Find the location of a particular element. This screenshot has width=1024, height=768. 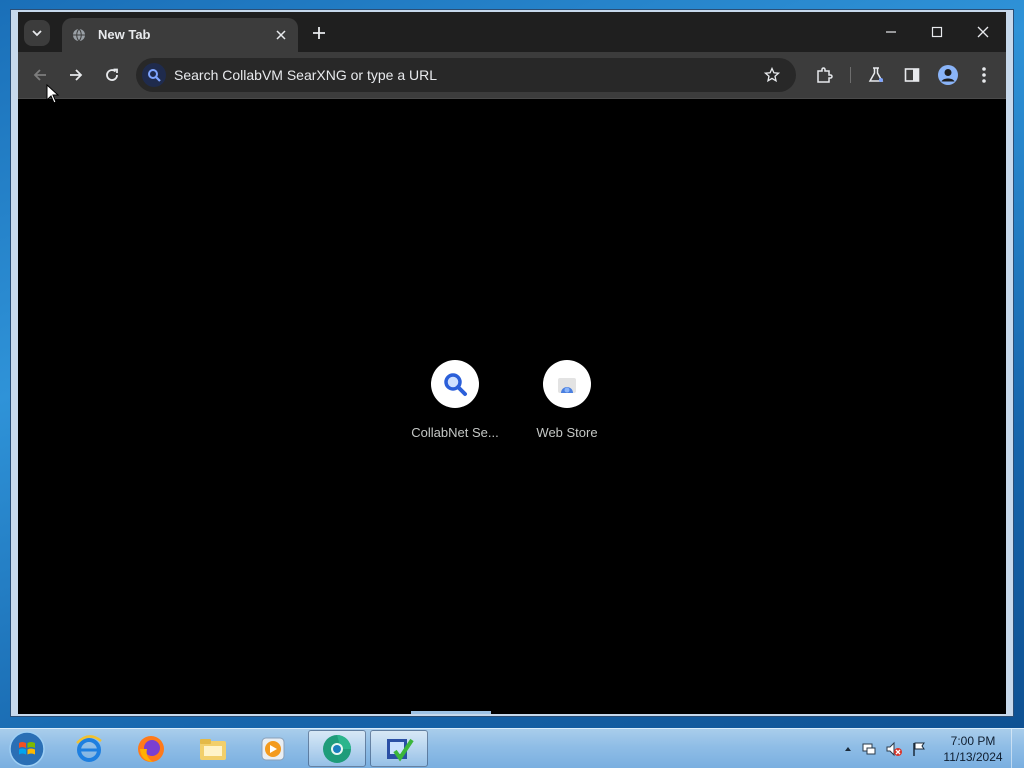

browser-toolbar: Search CollabVM SearXNG or type a URL is located at coordinates (512, 75).